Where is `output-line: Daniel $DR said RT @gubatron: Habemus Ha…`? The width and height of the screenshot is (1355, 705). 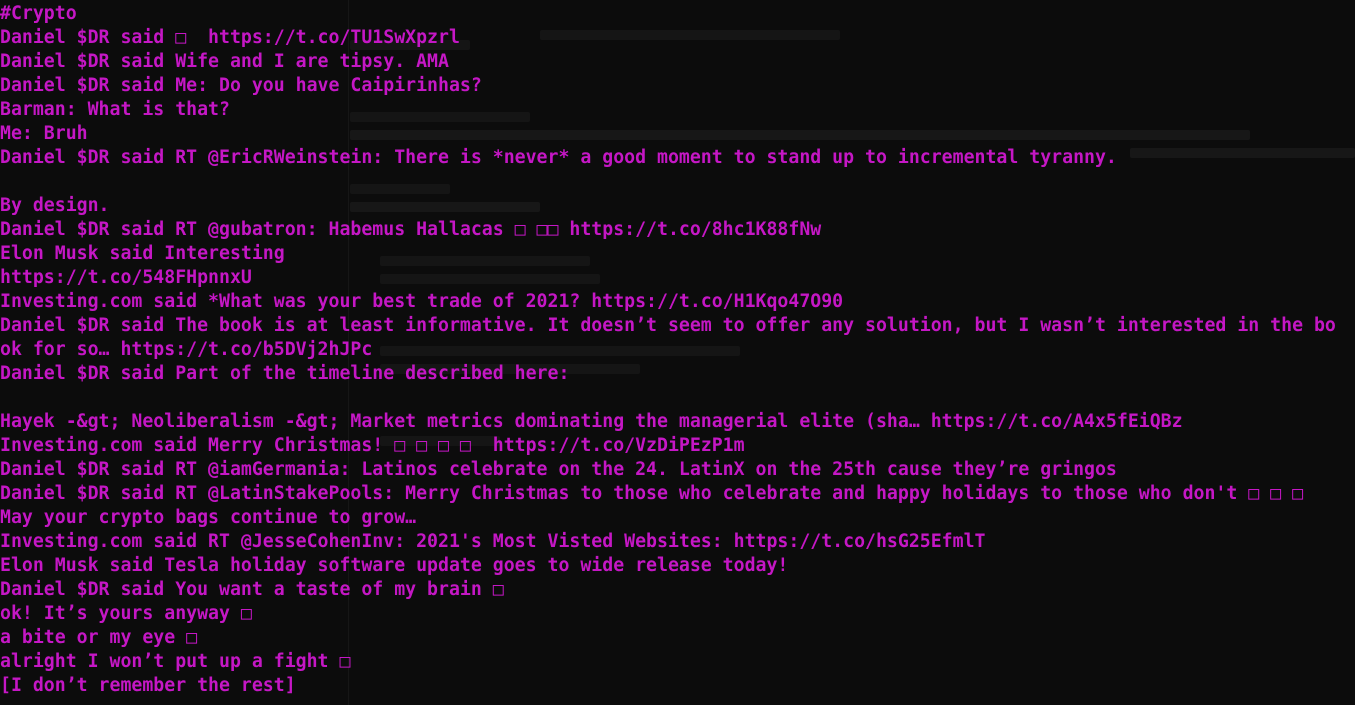 output-line: Daniel $DR said RT @gubatron: Habemus Ha… is located at coordinates (411, 229).